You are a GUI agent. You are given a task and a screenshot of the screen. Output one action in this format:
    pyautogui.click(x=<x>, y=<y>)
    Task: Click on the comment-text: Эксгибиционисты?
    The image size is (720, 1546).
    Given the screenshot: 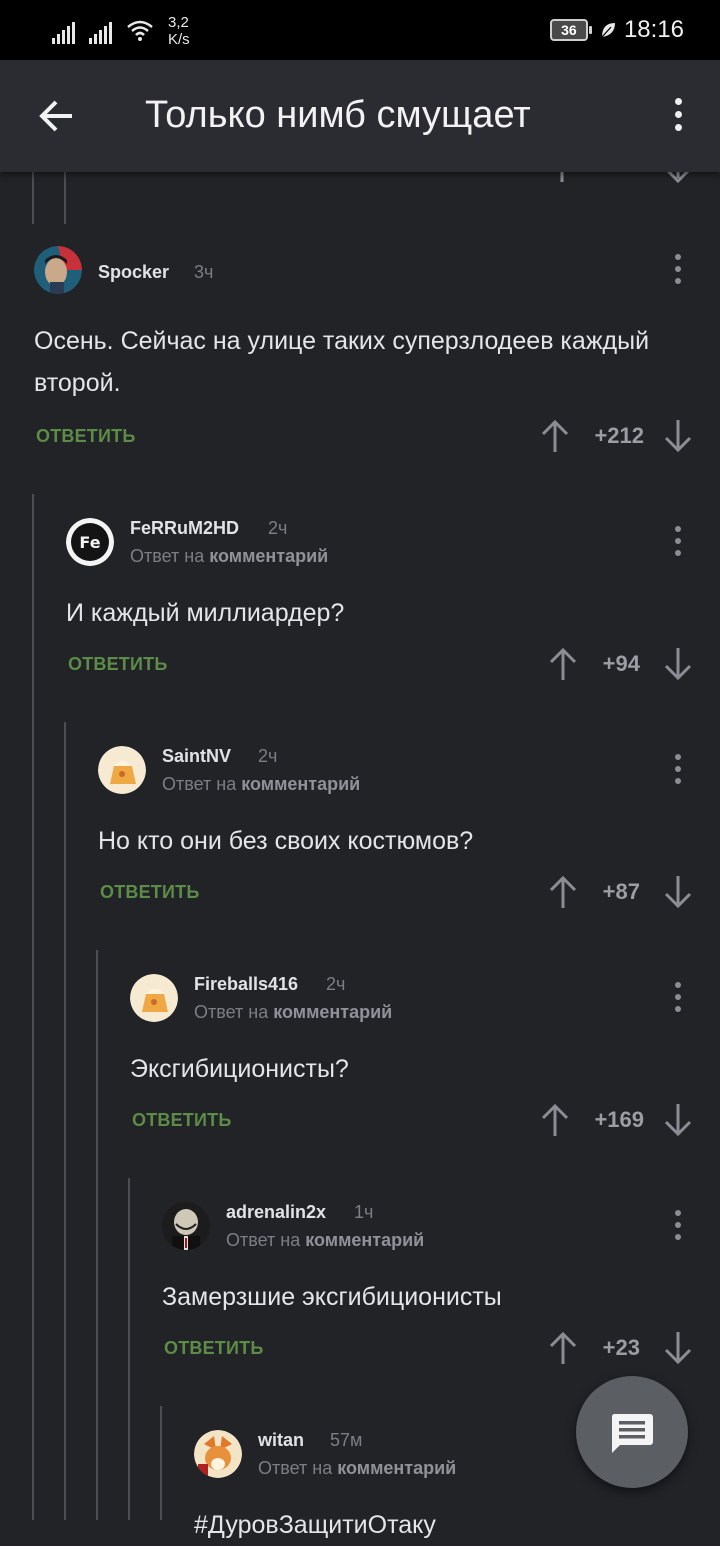 What is the action you would take?
    pyautogui.click(x=239, y=1069)
    